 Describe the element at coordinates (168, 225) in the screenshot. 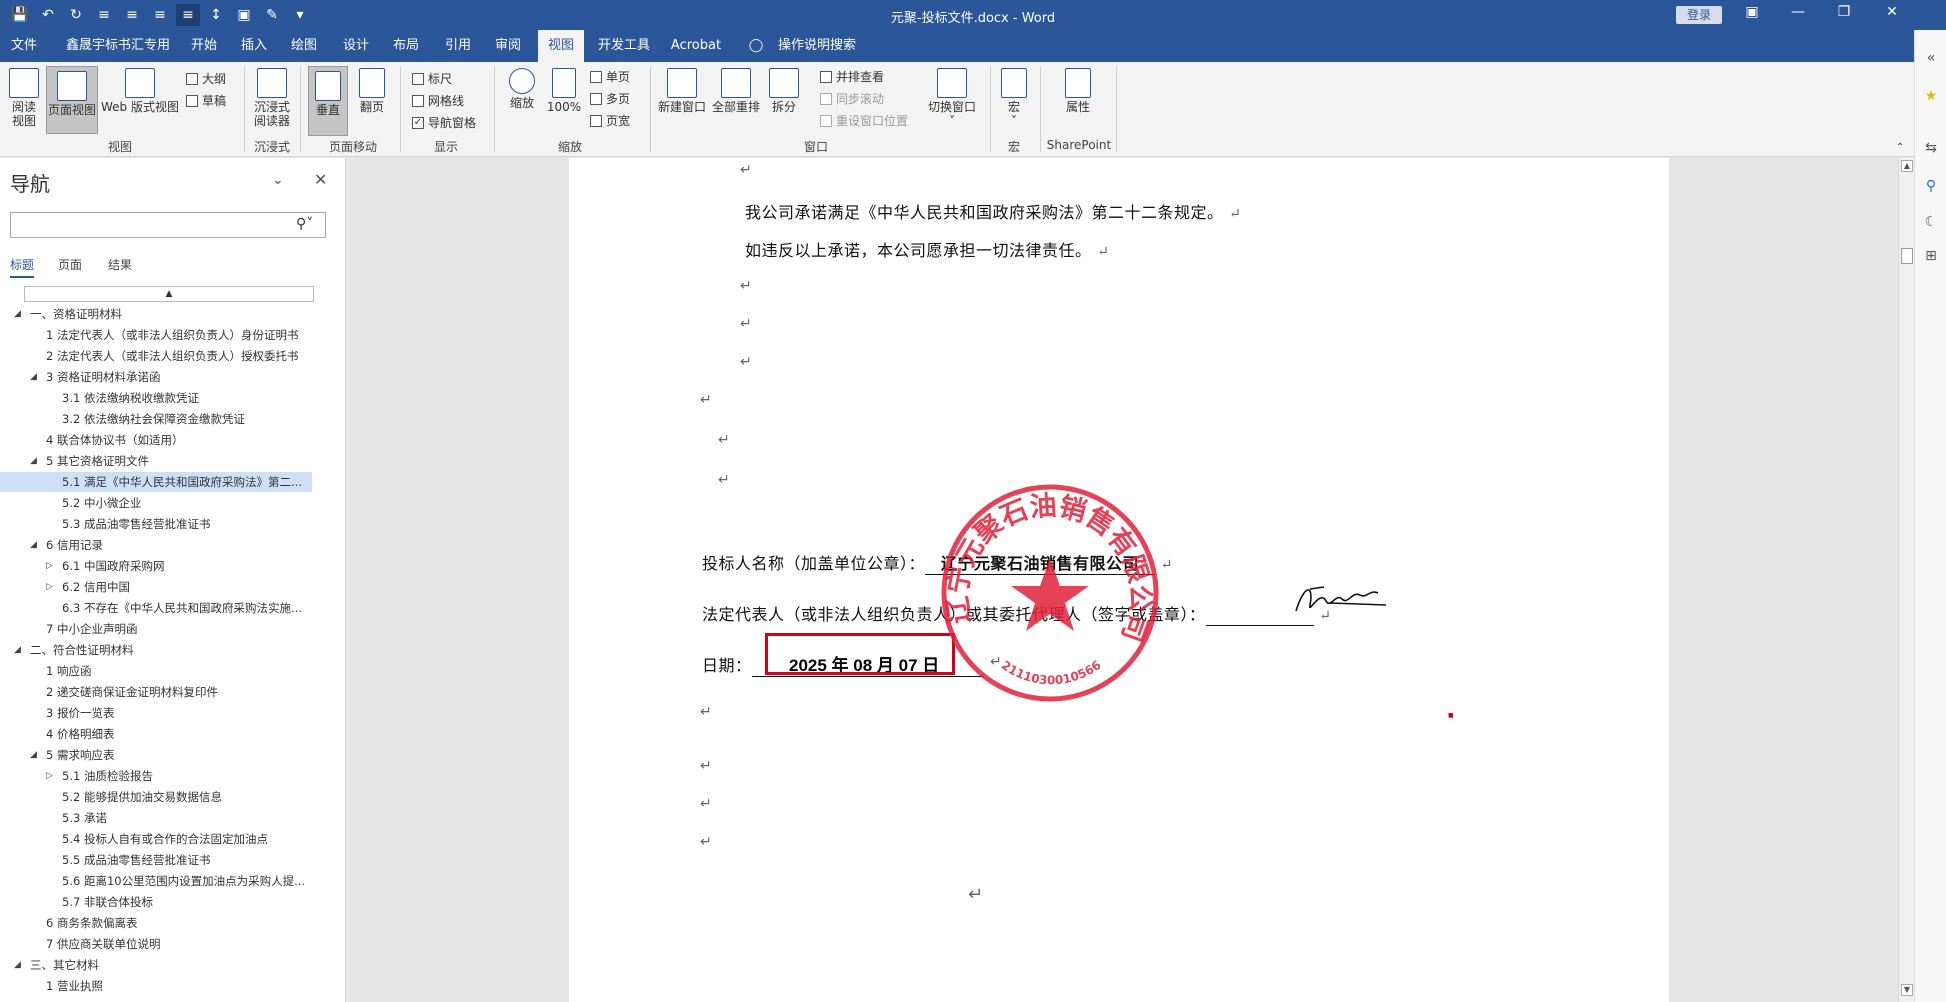

I see `nav-search-input` at that location.